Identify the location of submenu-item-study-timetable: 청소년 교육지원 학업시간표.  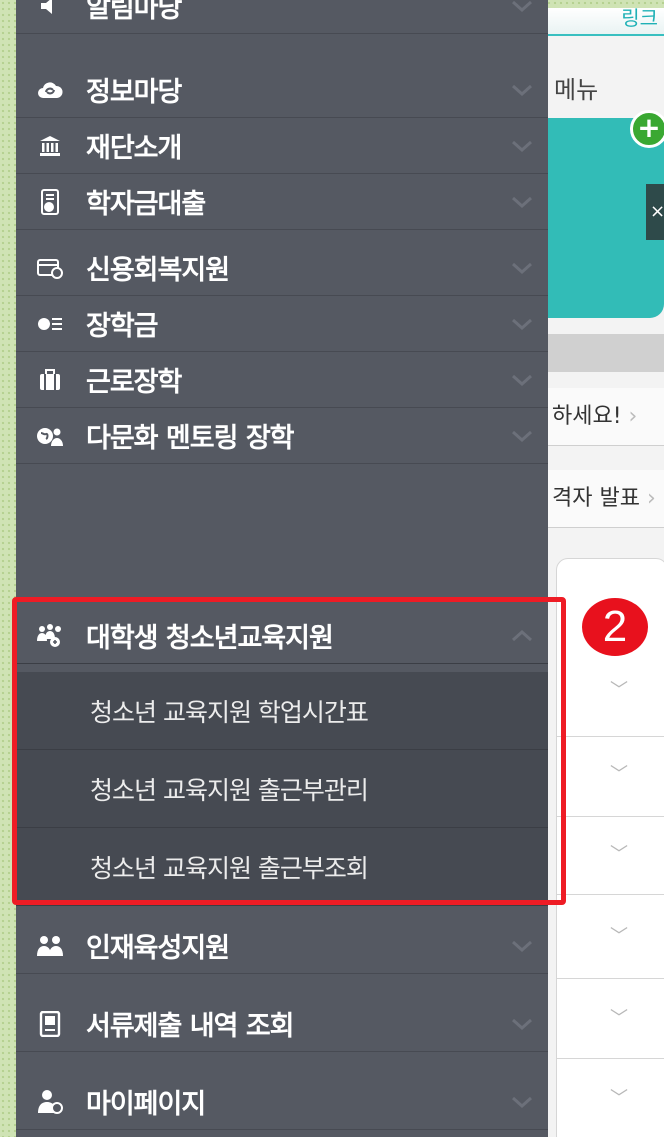
(282, 711).